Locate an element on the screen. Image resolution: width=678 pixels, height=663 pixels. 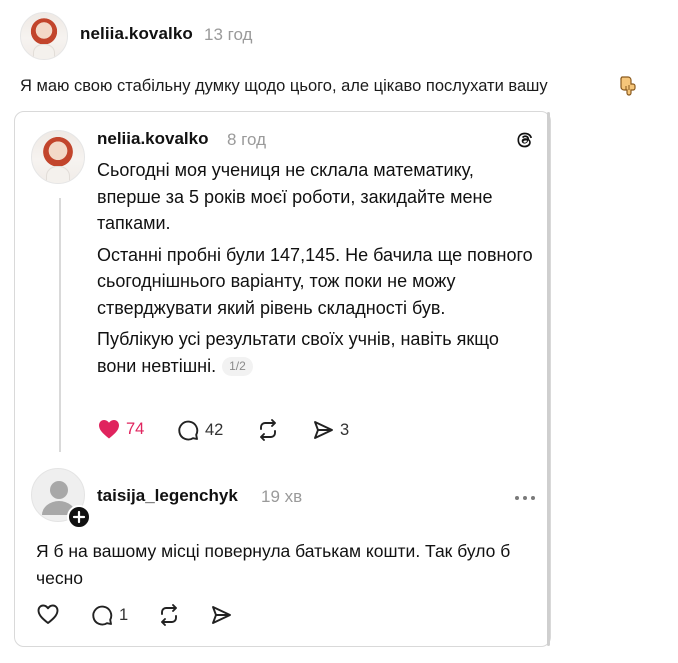
reply-author-username: taisija_legenchyk is located at coordinates (167, 496).